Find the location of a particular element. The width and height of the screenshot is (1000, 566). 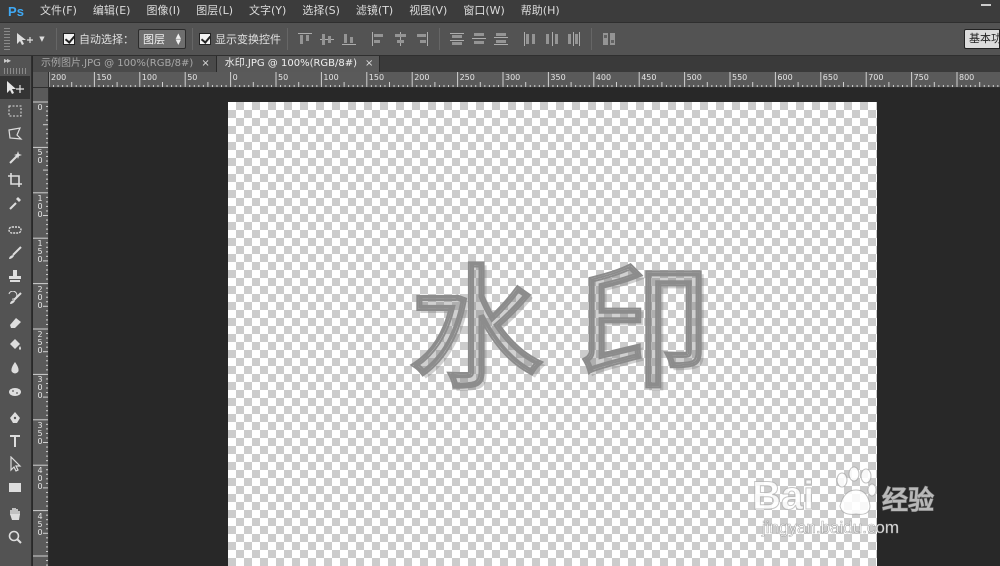

paint-bucket-icon is located at coordinates (15, 344).